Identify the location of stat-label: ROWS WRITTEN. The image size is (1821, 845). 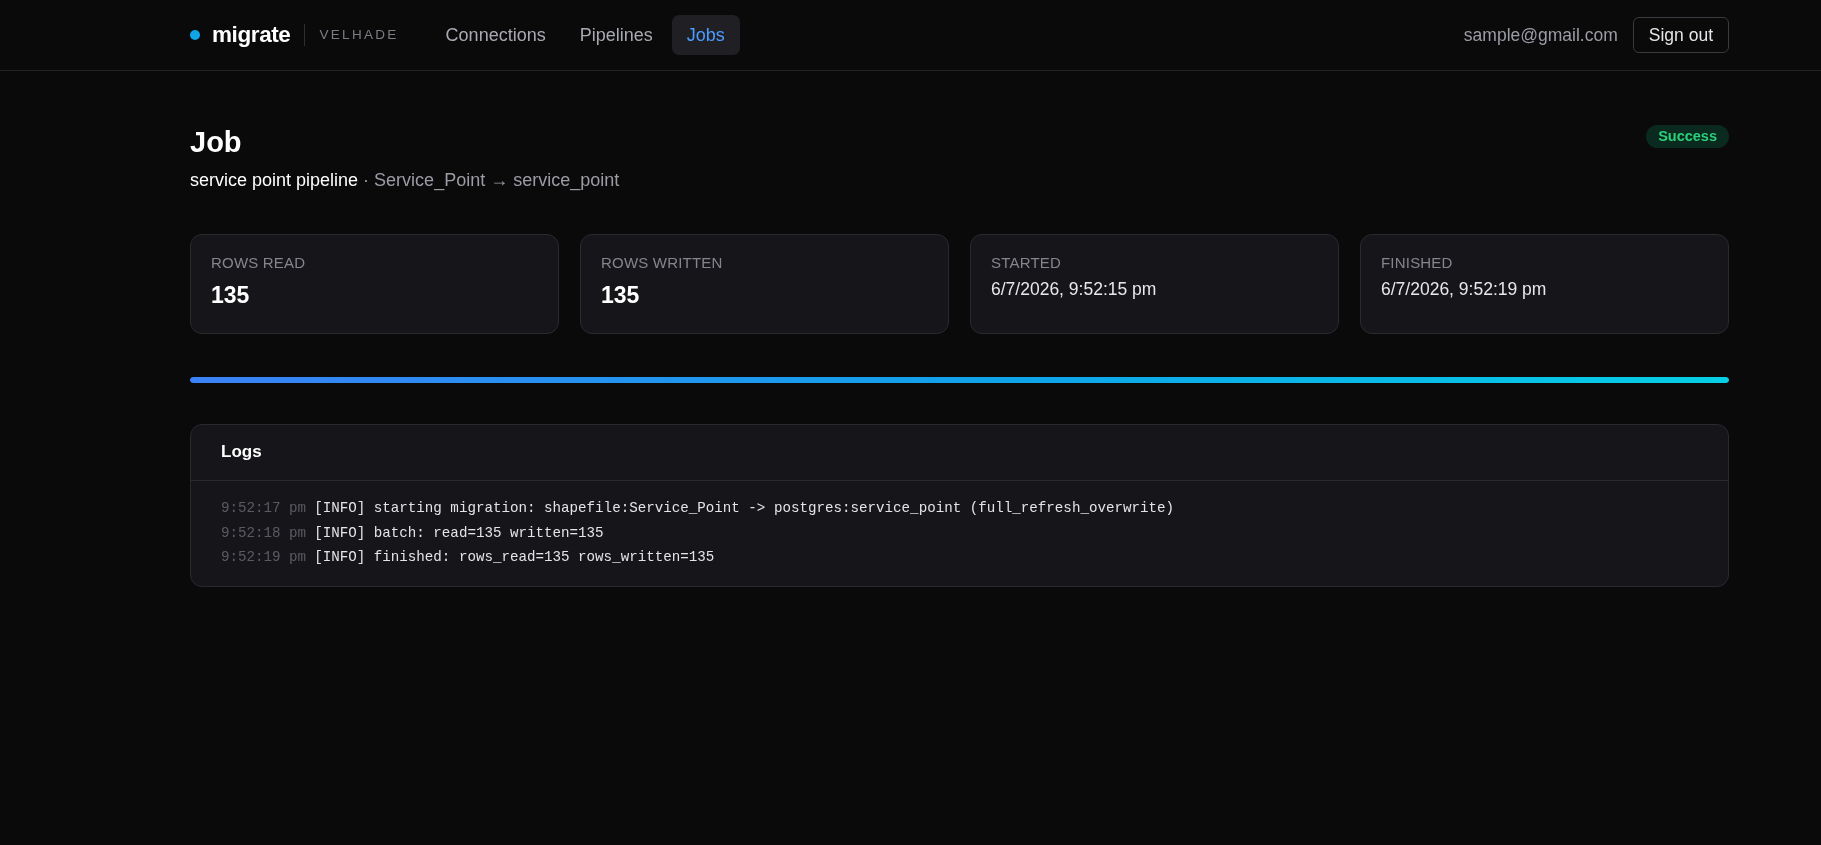
(662, 263).